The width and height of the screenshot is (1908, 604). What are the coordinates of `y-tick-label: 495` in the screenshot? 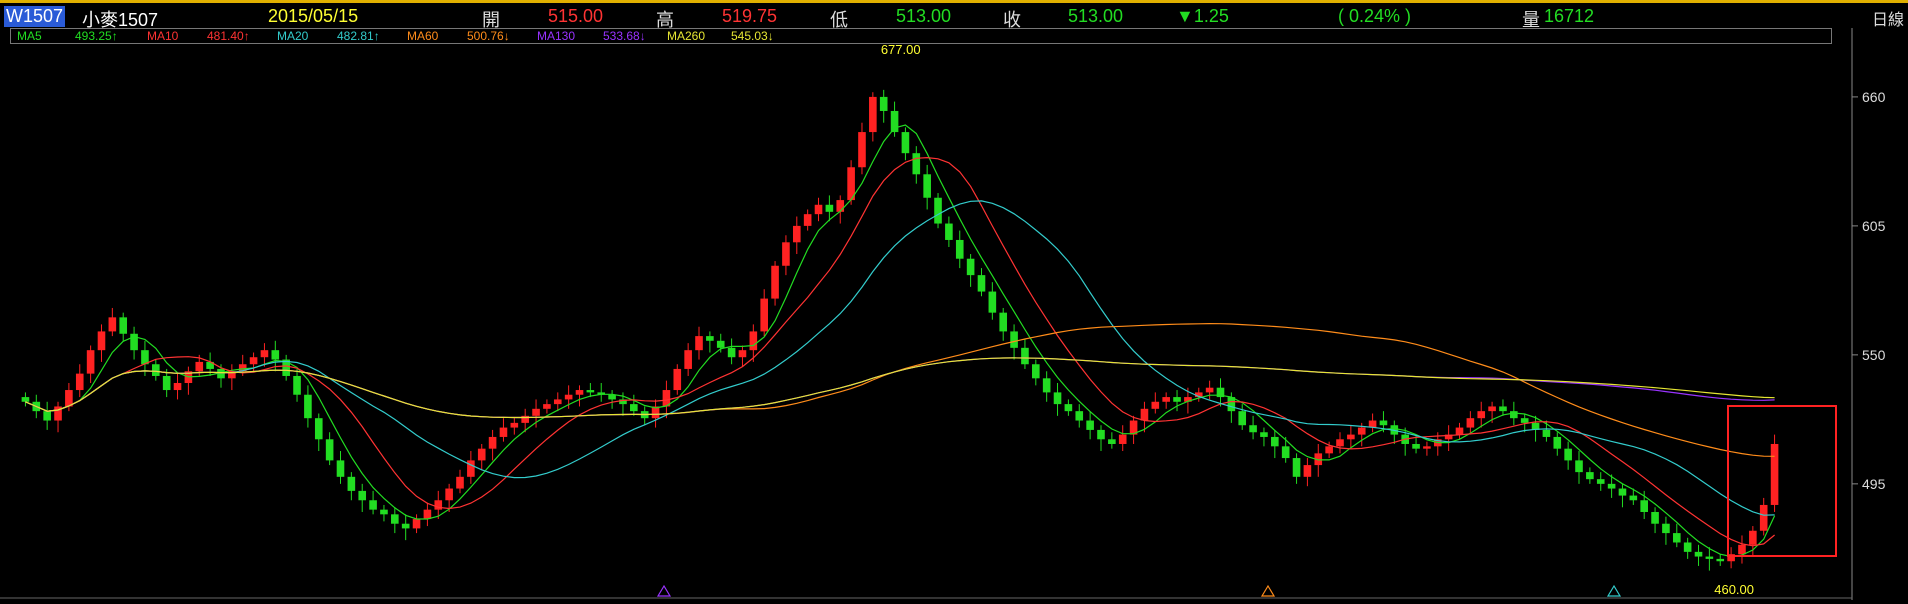 It's located at (1874, 484).